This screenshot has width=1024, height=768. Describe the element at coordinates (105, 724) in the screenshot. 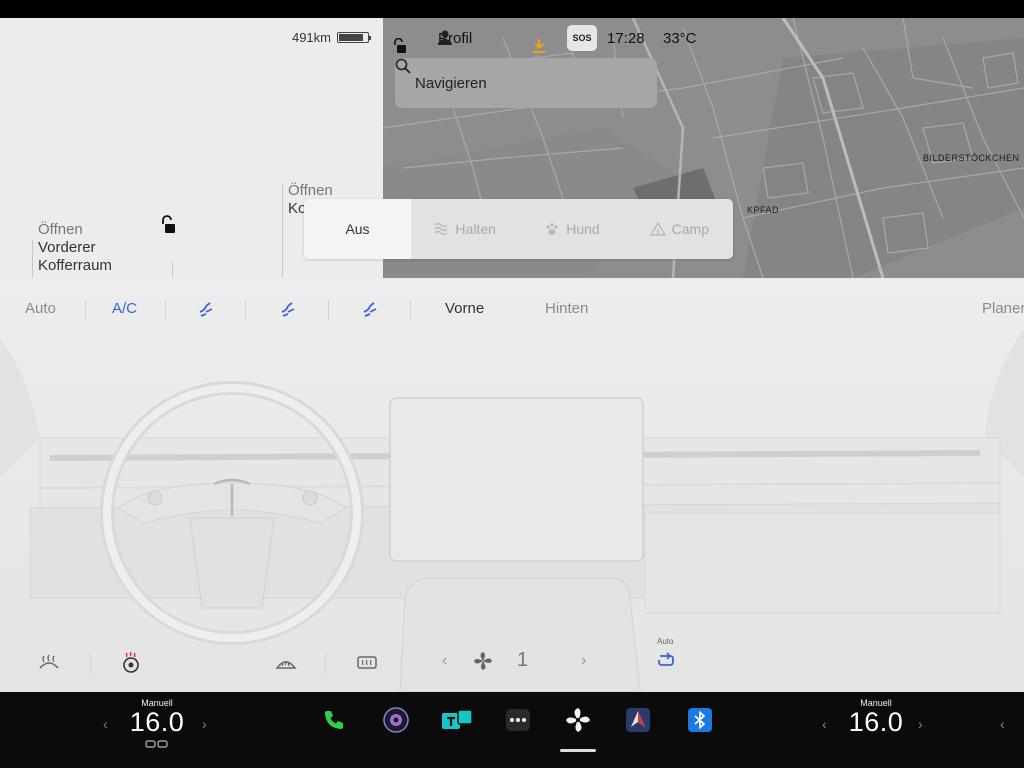

I see `driver-temp-down-button: ‹` at that location.